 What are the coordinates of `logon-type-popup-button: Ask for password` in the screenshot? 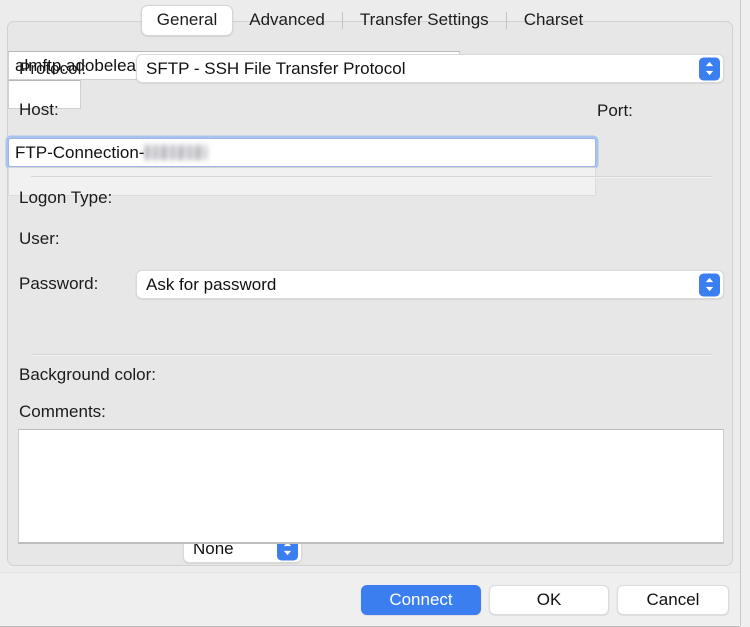 It's located at (430, 284).